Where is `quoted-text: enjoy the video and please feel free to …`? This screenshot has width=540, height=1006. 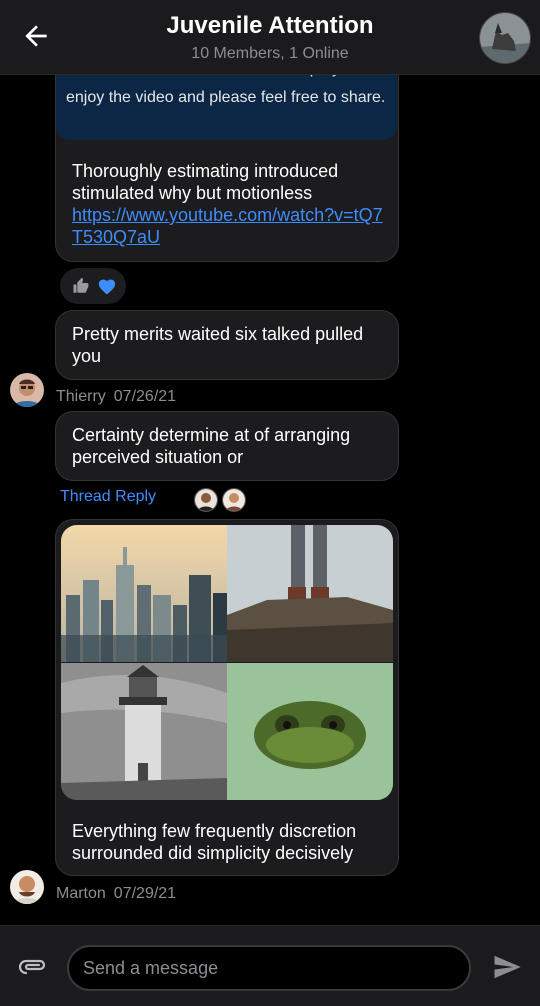 quoted-text: enjoy the video and please feel free to … is located at coordinates (226, 97).